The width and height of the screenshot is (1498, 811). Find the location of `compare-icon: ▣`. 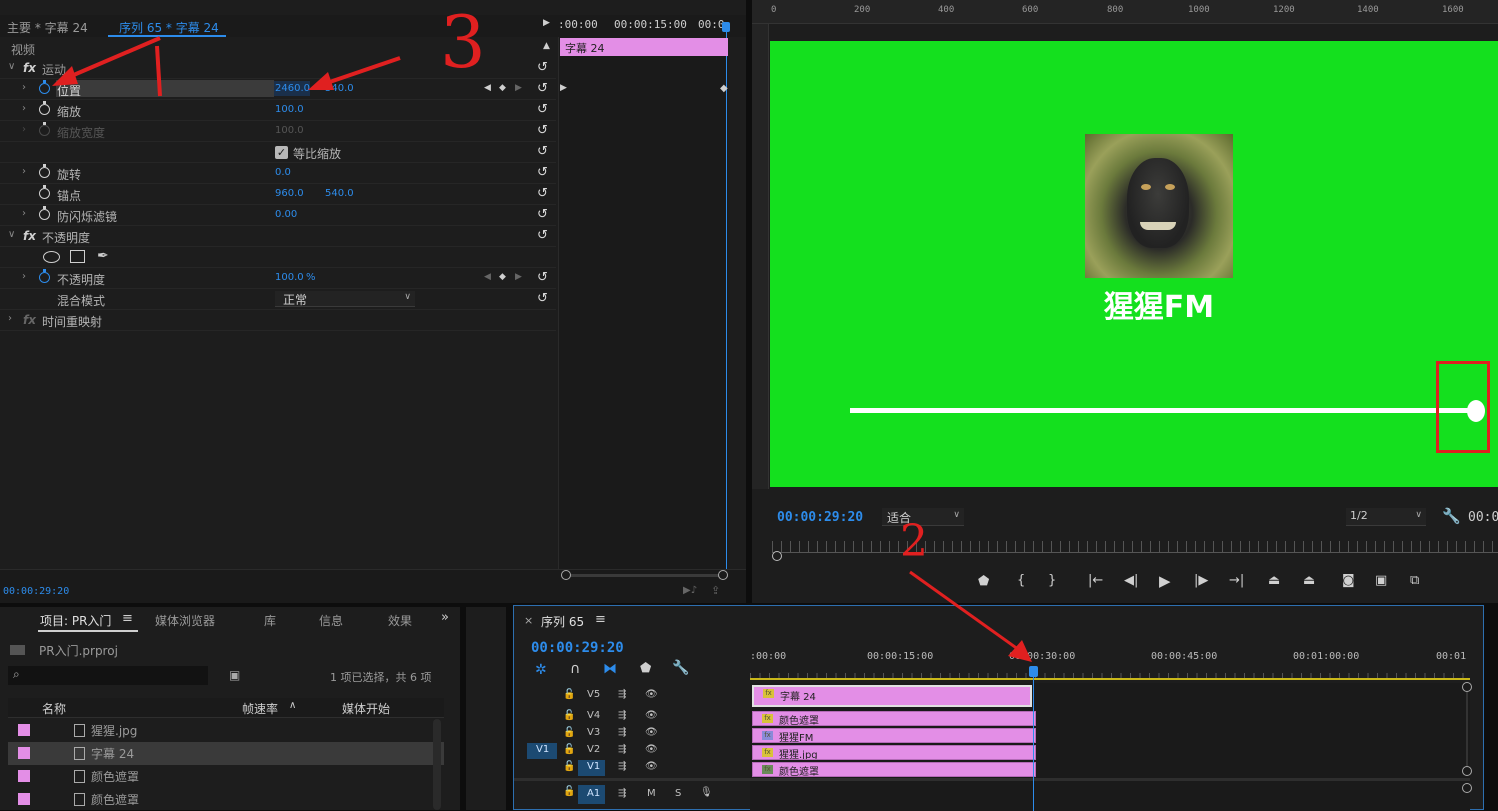

compare-icon: ▣ is located at coordinates (1381, 580).